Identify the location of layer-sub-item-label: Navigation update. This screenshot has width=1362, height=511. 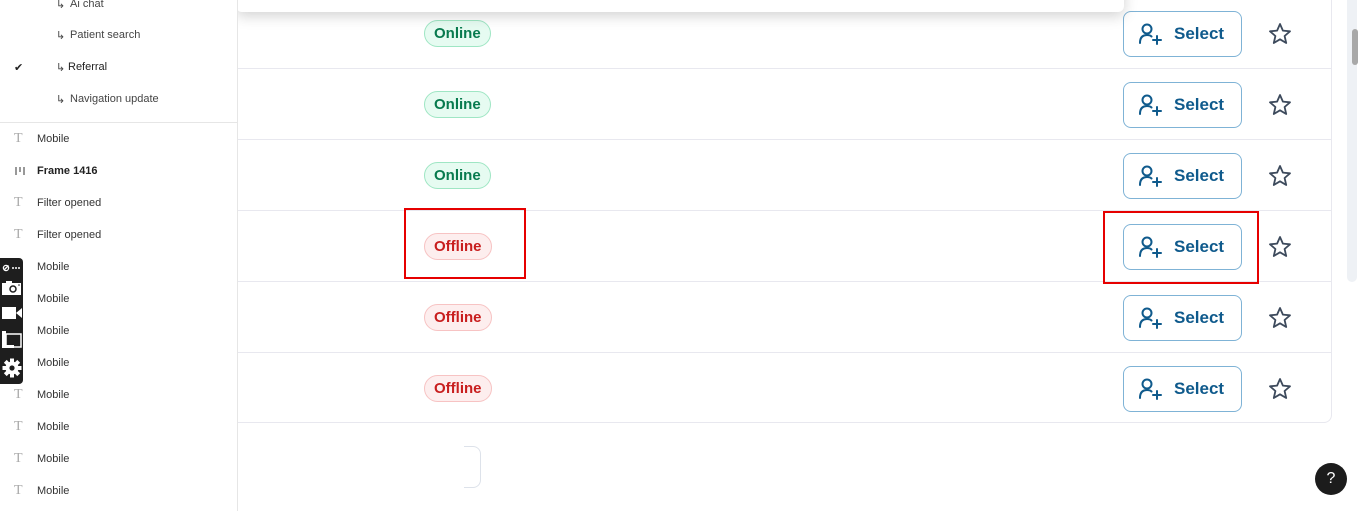
(114, 99).